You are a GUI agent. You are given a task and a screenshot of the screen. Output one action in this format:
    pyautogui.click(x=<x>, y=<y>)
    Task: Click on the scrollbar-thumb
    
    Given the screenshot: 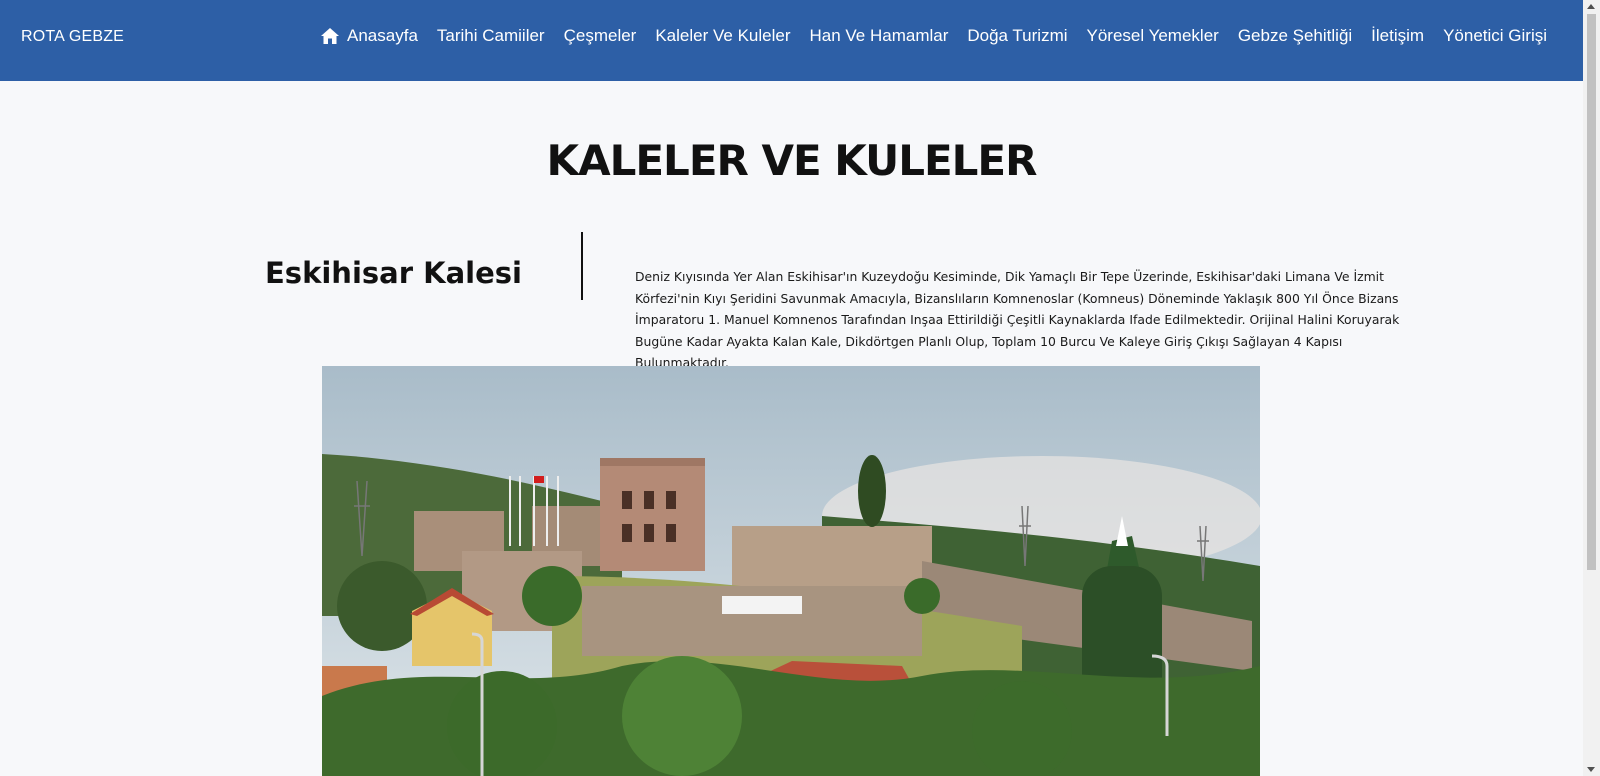 What is the action you would take?
    pyautogui.click(x=1591, y=292)
    